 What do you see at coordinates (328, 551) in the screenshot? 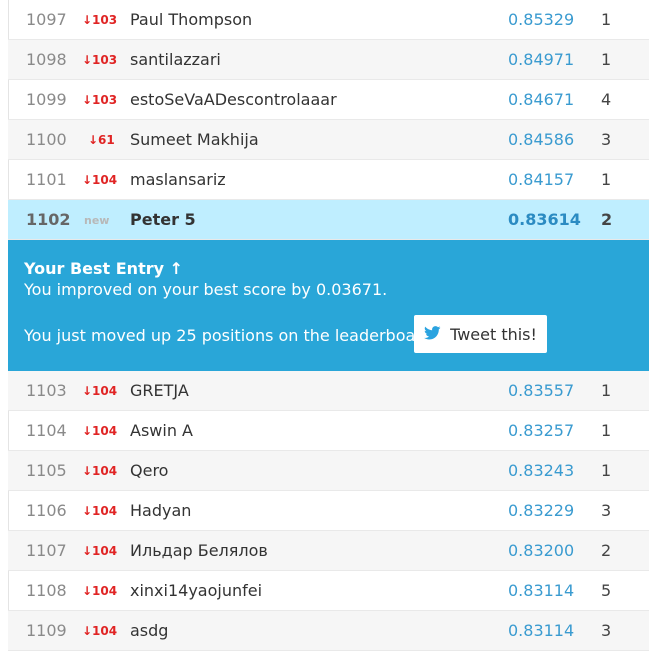
I see `leaderboard-row: 1107 ↓104 Ильдар Белялов 0.83200 2` at bounding box center [328, 551].